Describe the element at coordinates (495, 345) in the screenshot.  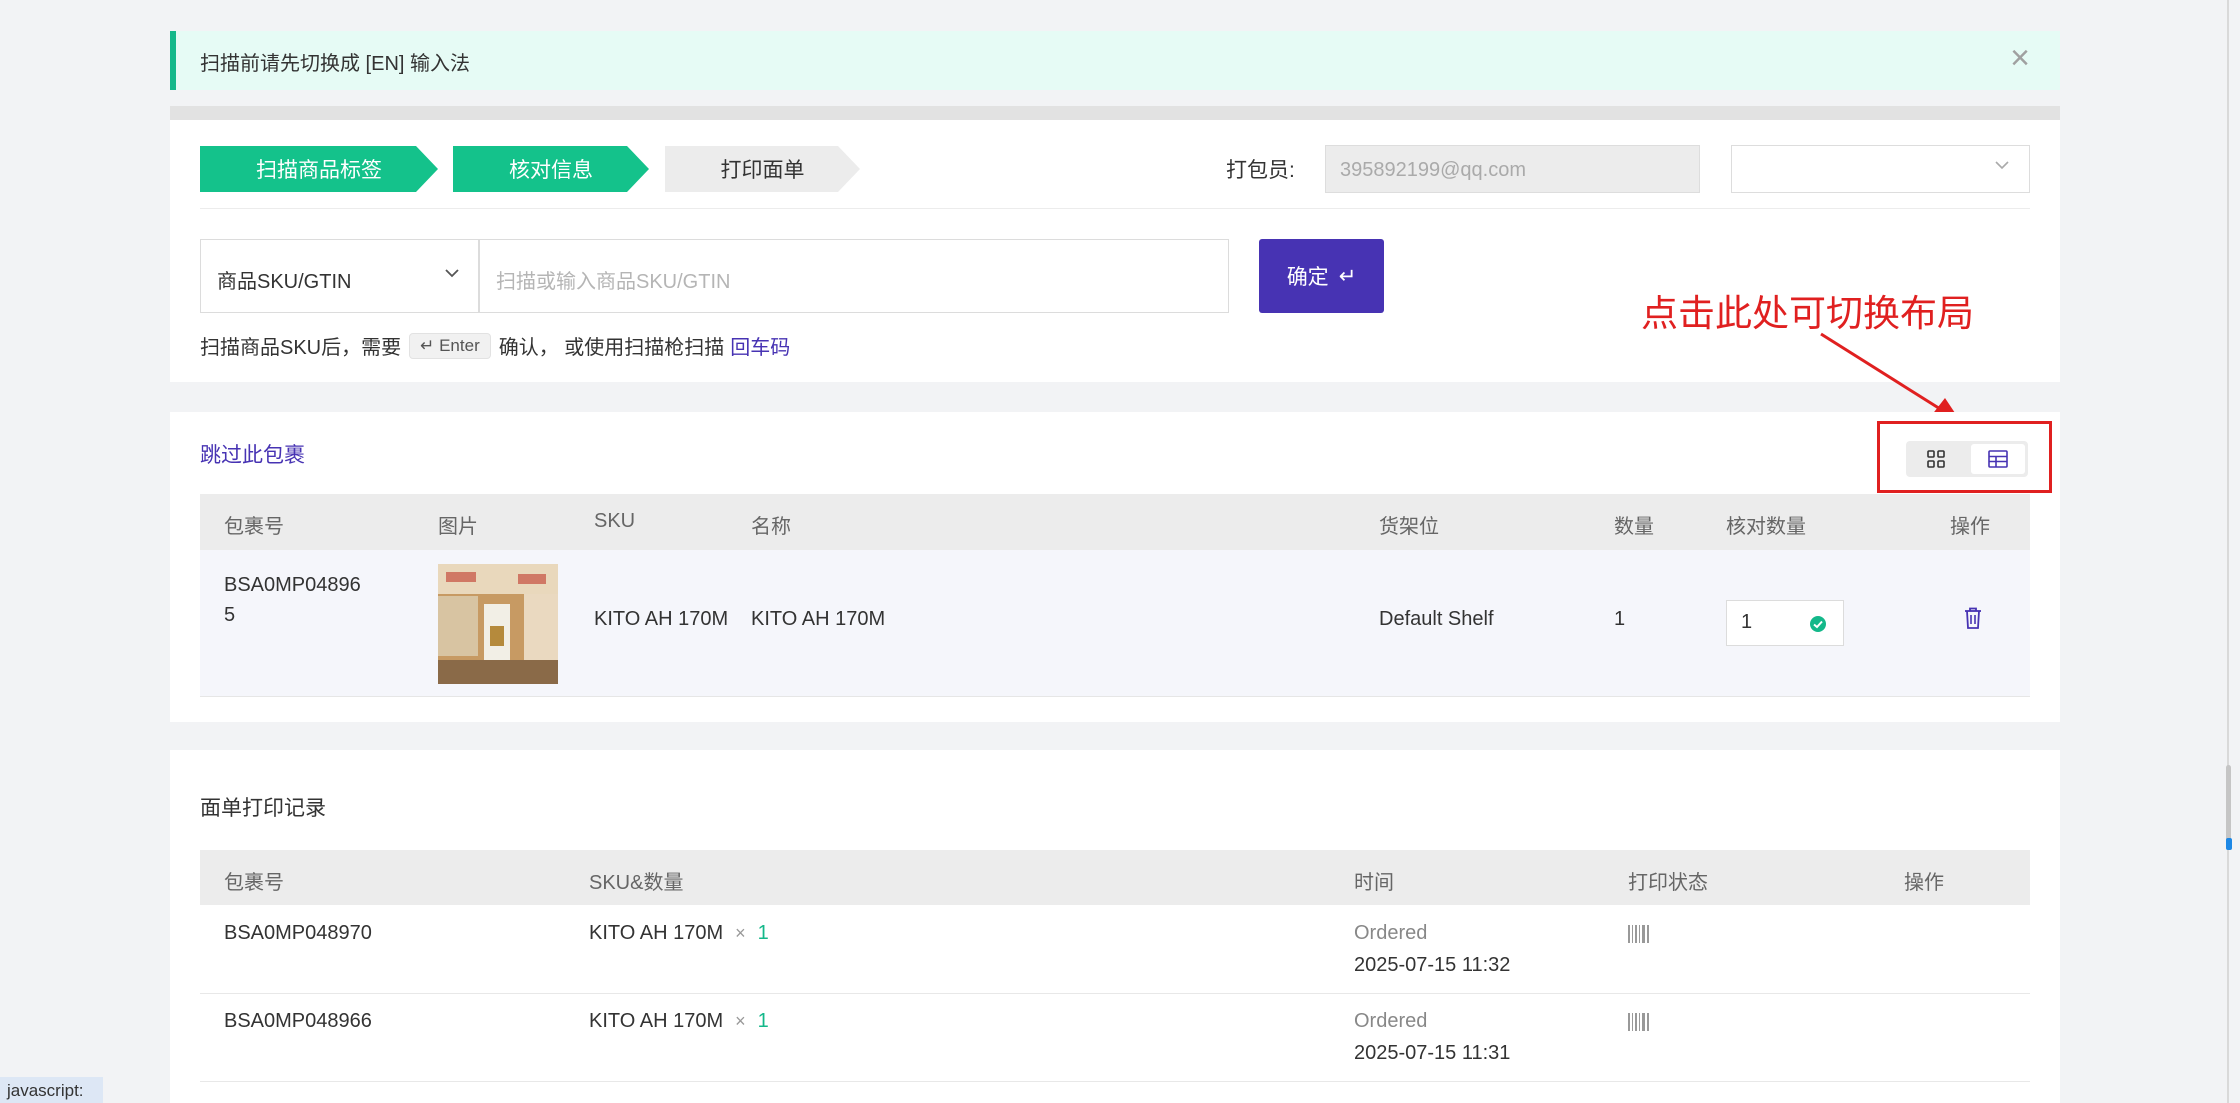
I see `scan-hint: 扫描商品SKU后，需要 ↵ Enter 确认， 或使用扫描枪扫描 回车码` at that location.